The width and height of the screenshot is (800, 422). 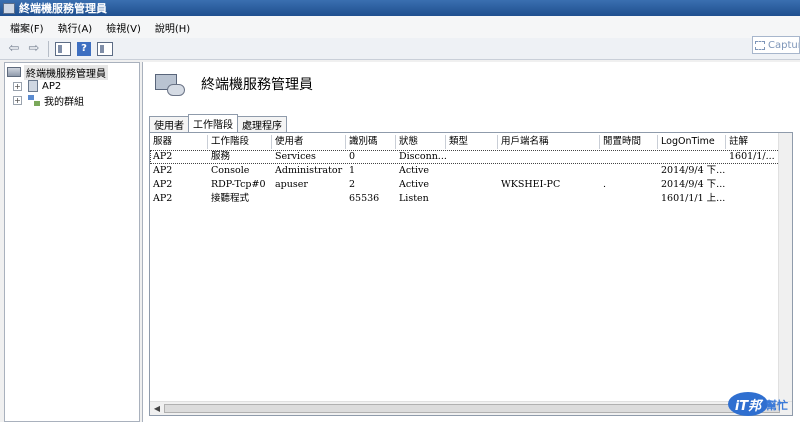 I want to click on cell: ., so click(x=605, y=184).